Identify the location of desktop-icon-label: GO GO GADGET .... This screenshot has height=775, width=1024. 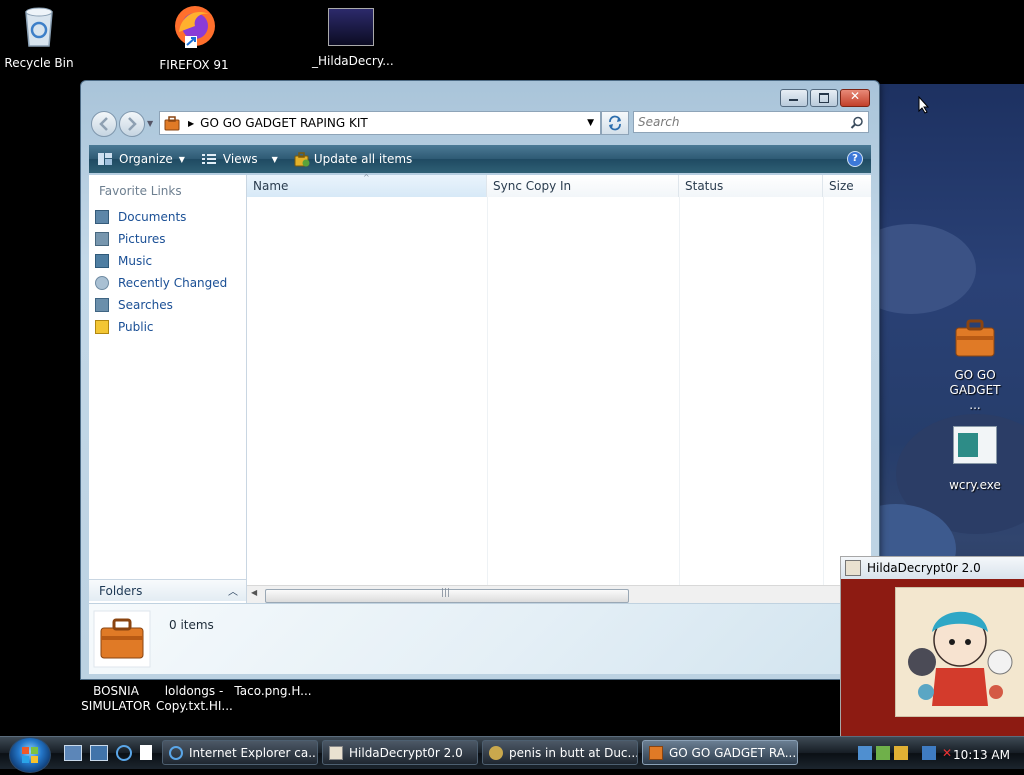
(975, 390).